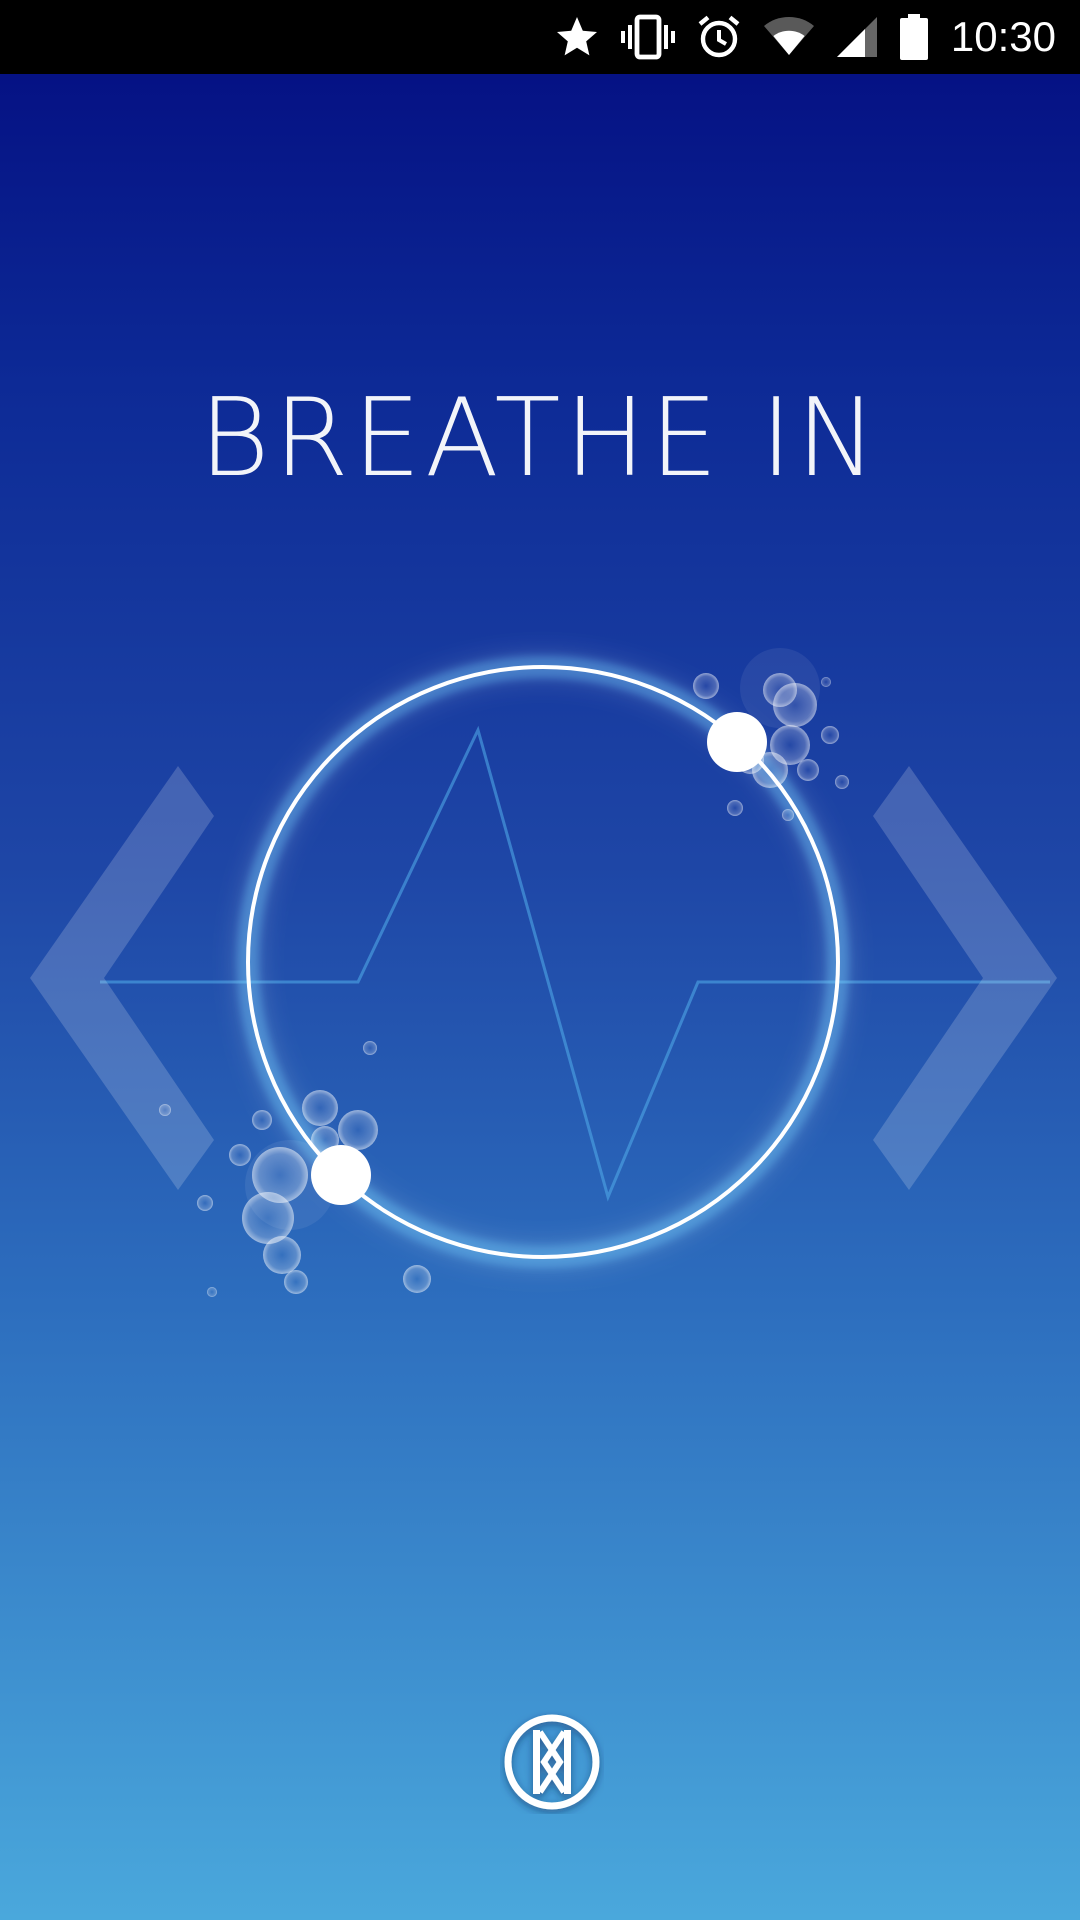  I want to click on chevron-left-icon, so click(123, 978).